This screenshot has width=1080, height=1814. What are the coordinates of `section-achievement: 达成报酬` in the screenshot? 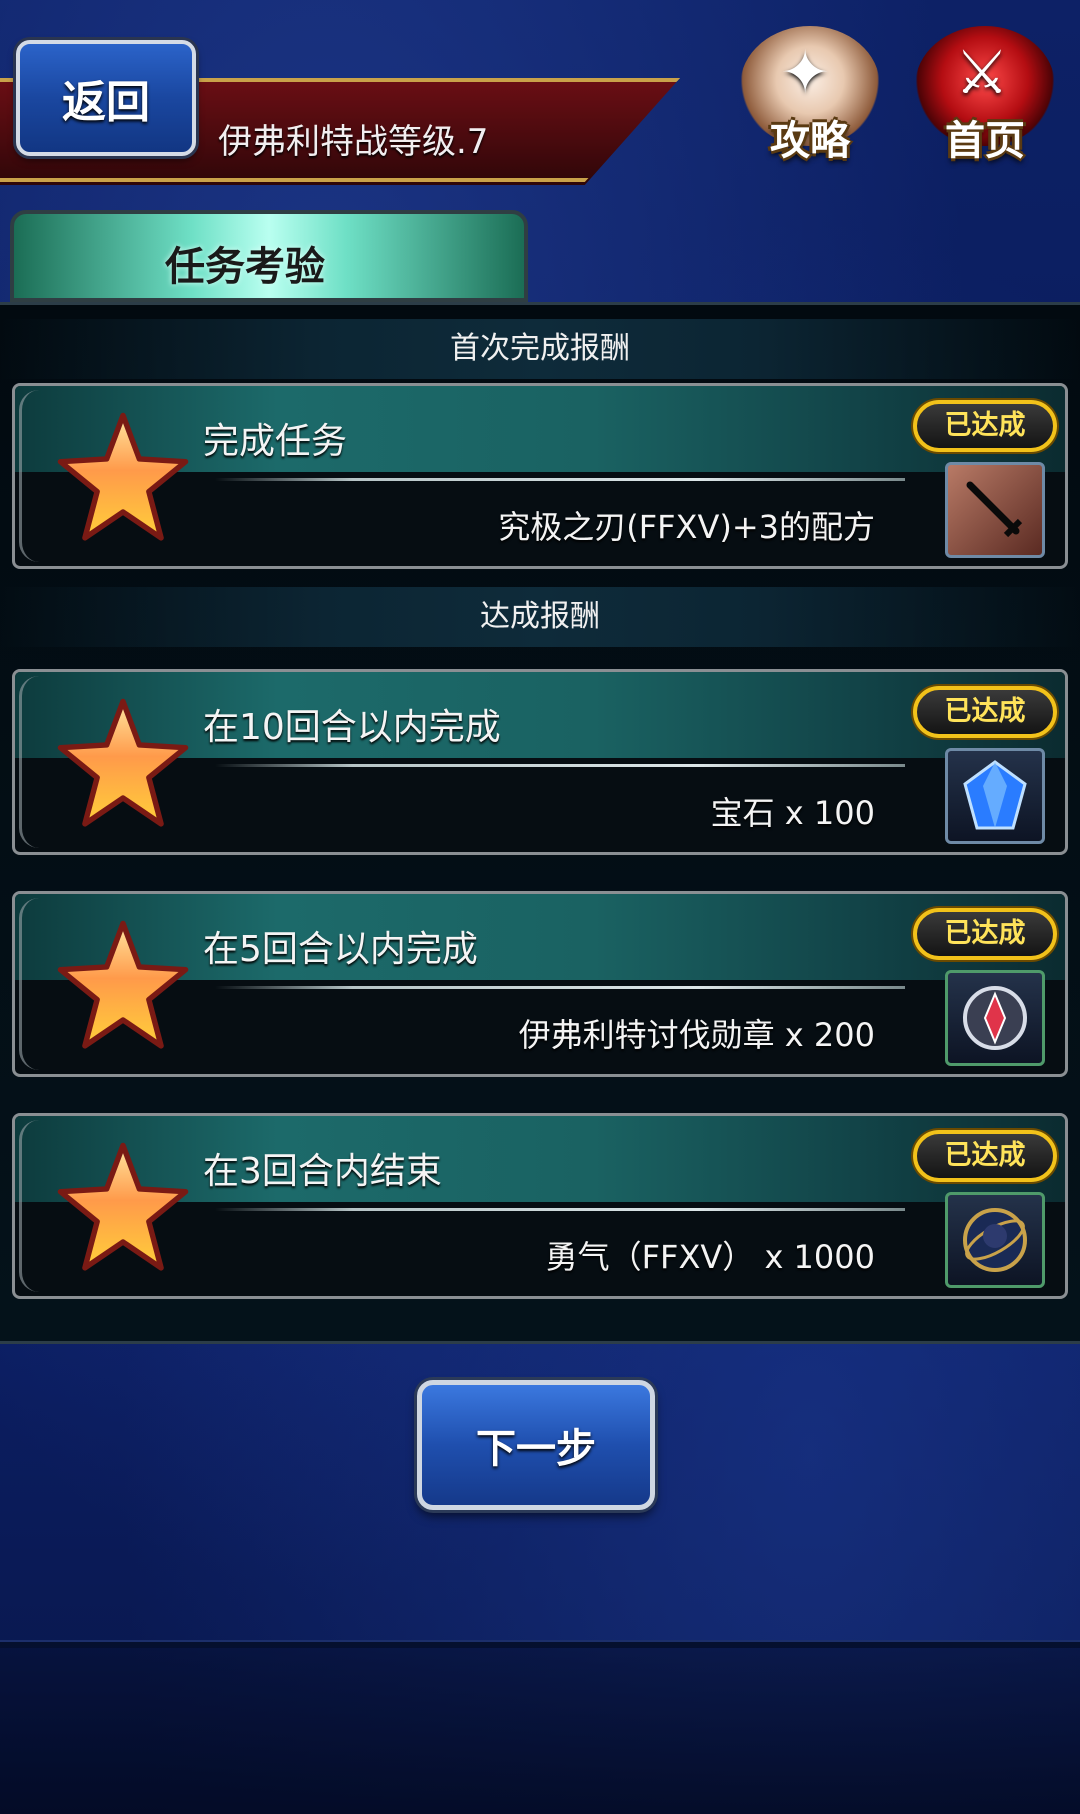 It's located at (540, 617).